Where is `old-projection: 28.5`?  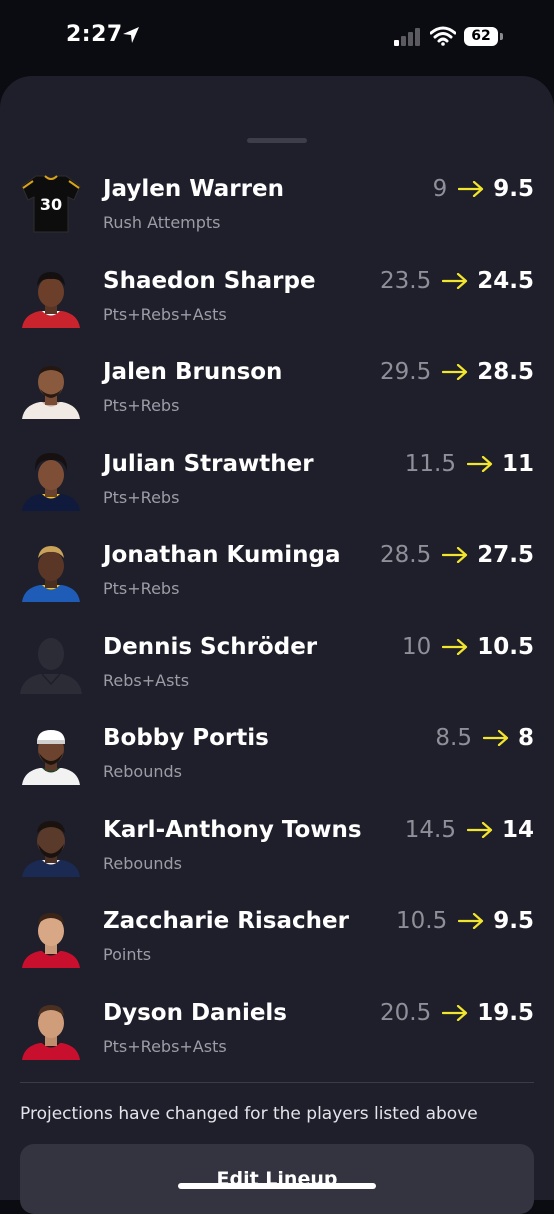 old-projection: 28.5 is located at coordinates (406, 555).